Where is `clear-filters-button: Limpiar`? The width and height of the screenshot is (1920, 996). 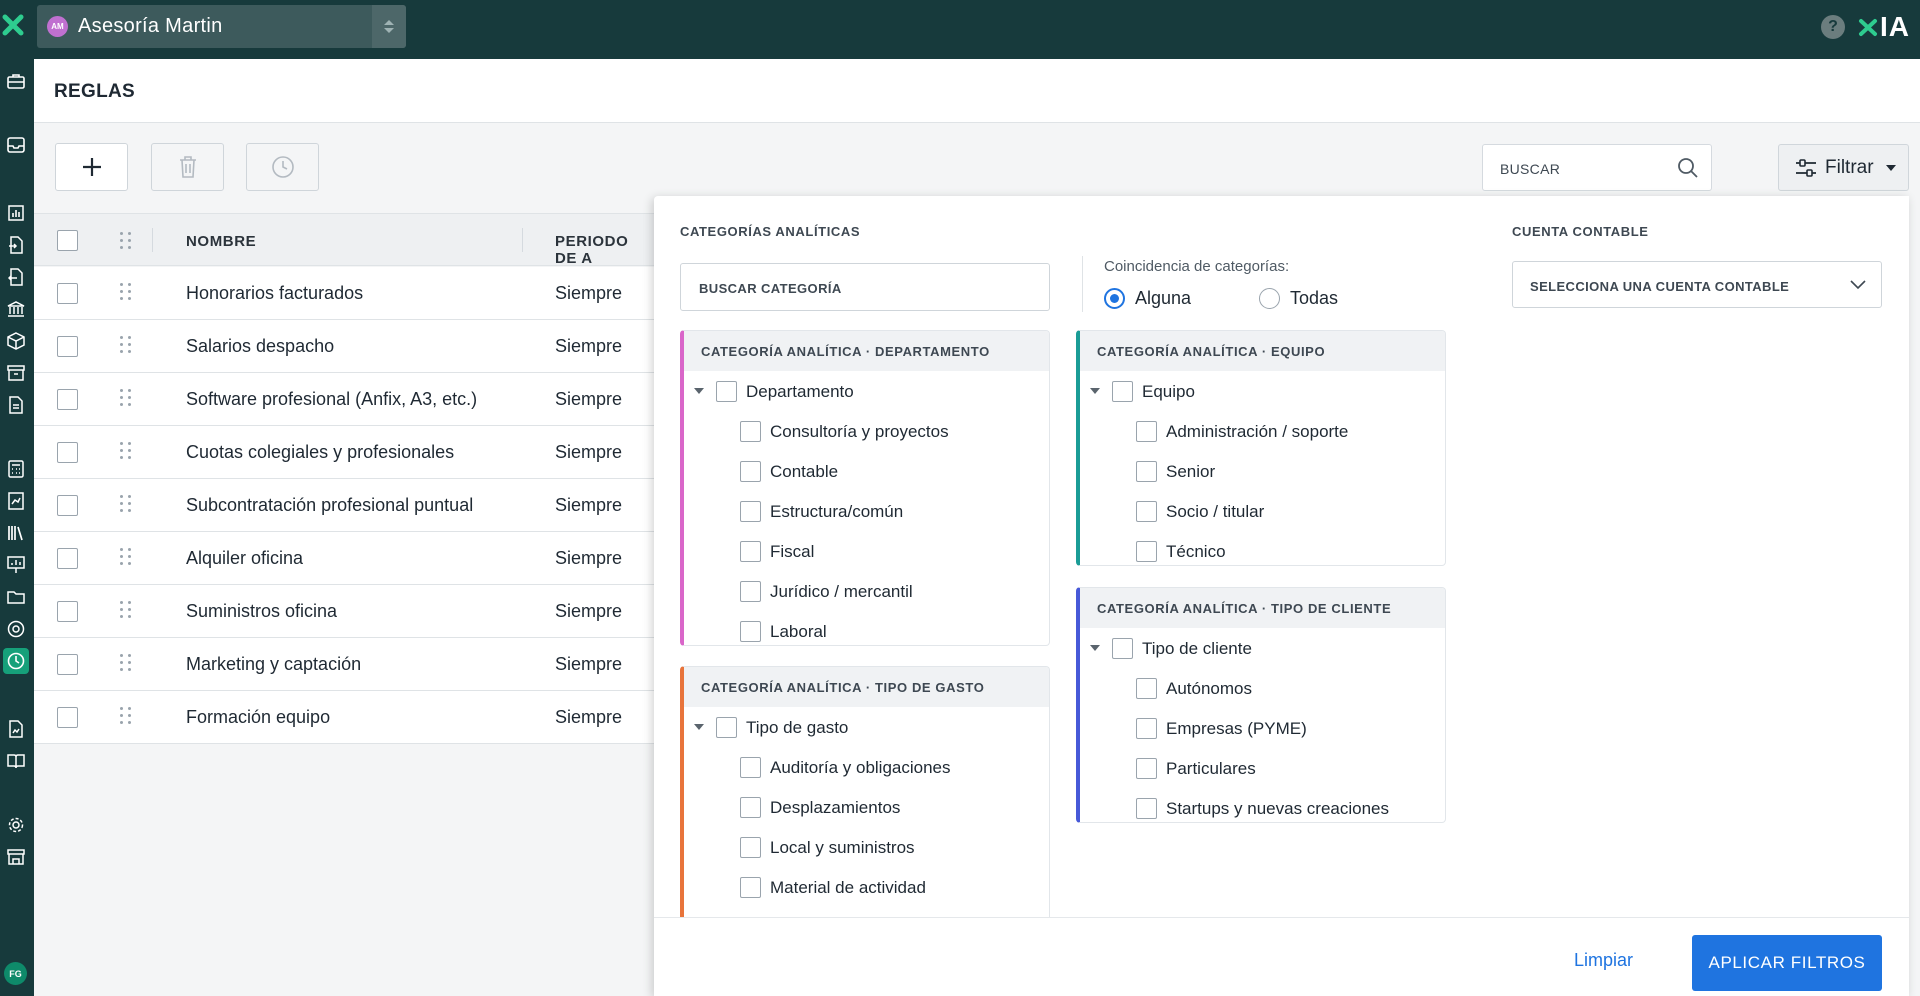 clear-filters-button: Limpiar is located at coordinates (1603, 960).